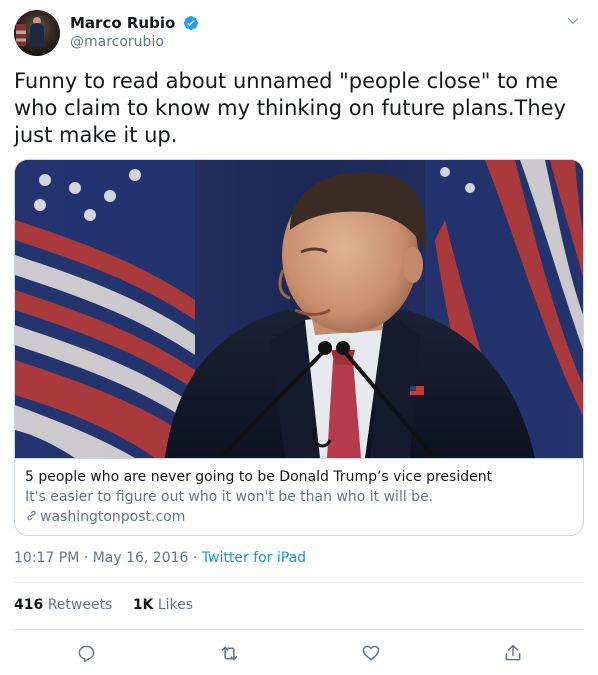 This screenshot has width=598, height=675. I want to click on retweet-button, so click(229, 653).